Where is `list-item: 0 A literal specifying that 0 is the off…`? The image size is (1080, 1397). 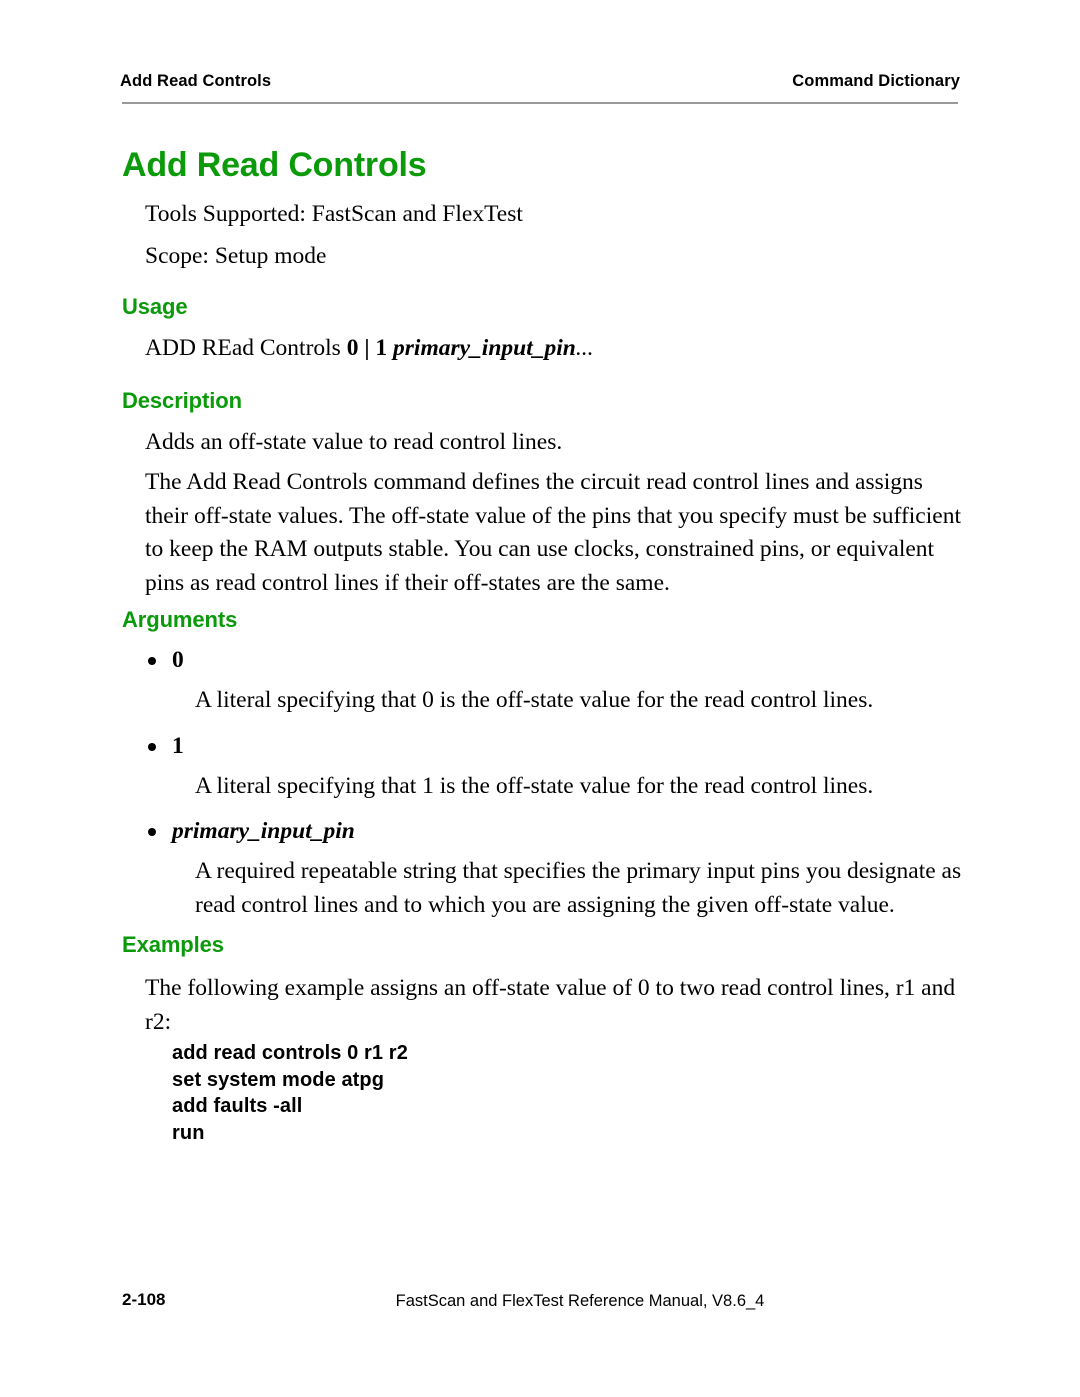 list-item: 0 A literal specifying that 0 is the off… is located at coordinates (537, 681).